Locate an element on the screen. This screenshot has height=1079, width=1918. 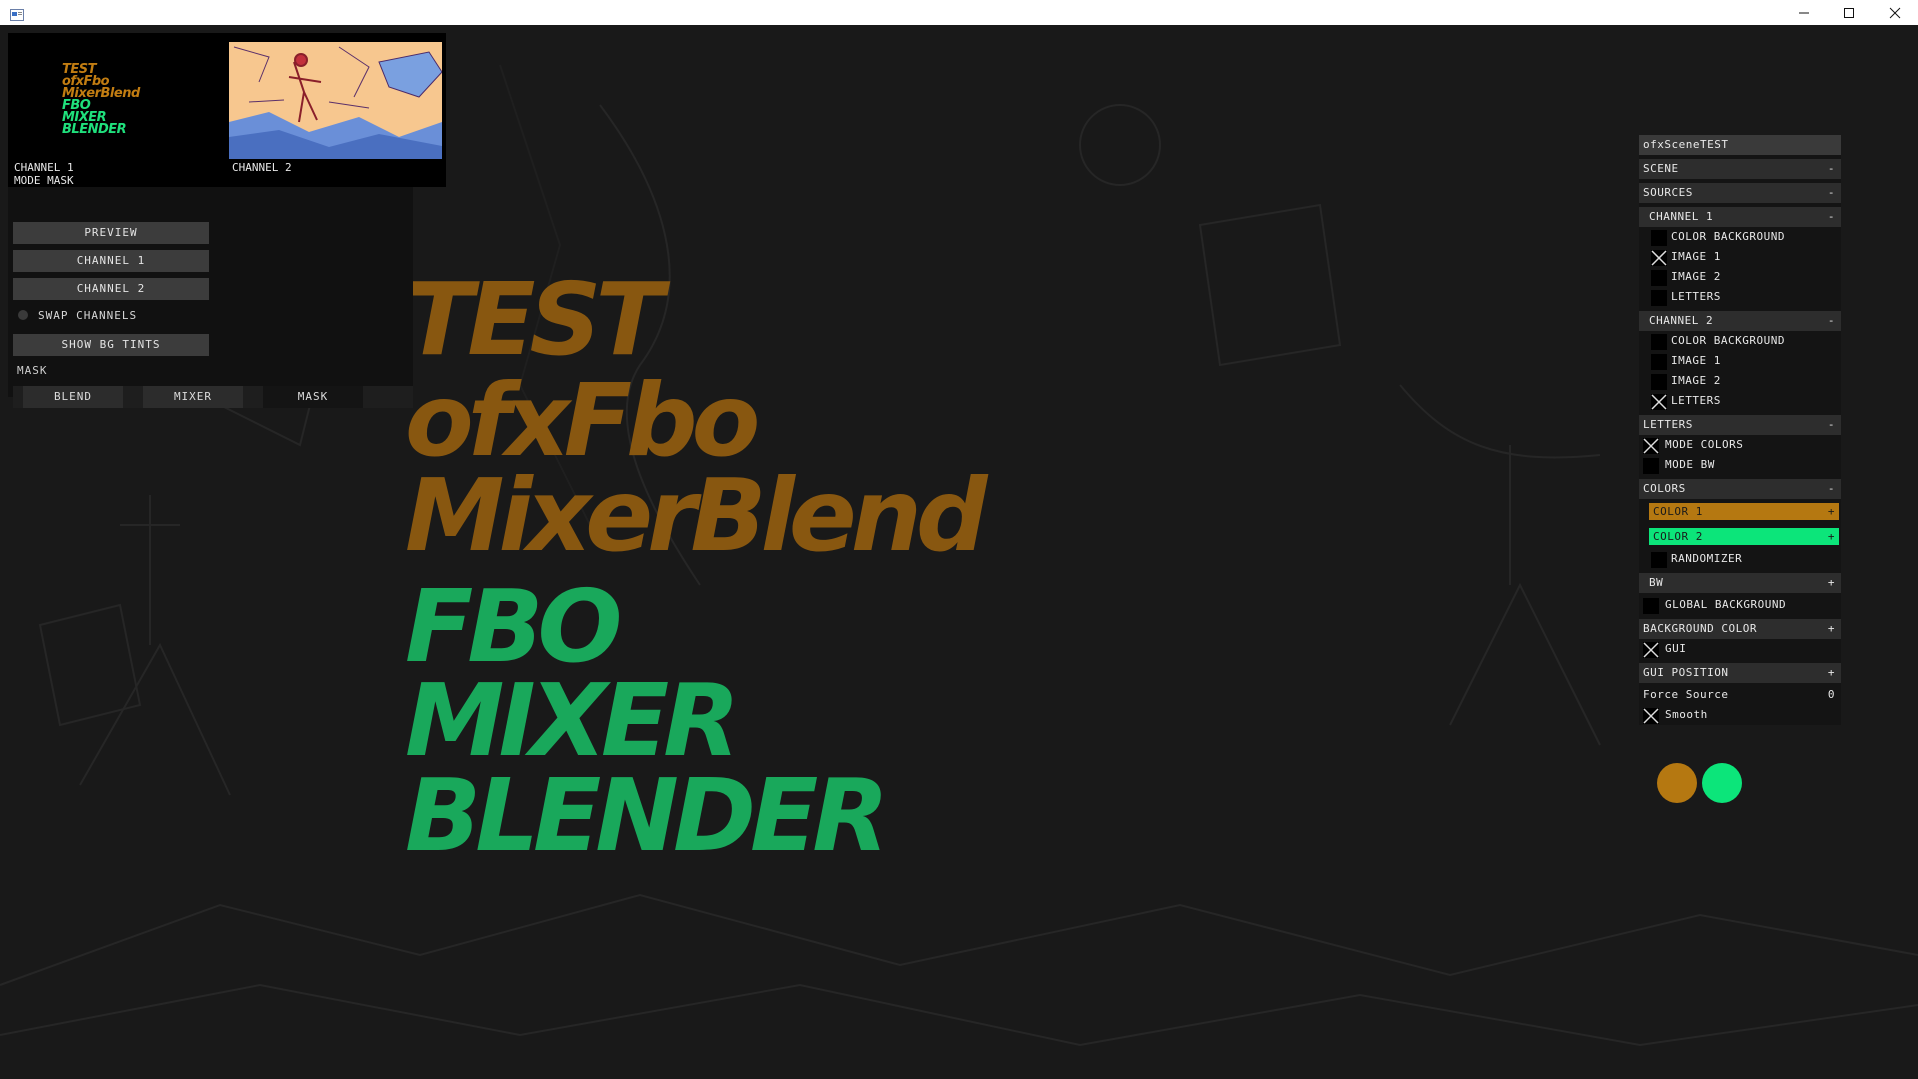
thumb-text-line-6: BLENDER is located at coordinates (94, 129).